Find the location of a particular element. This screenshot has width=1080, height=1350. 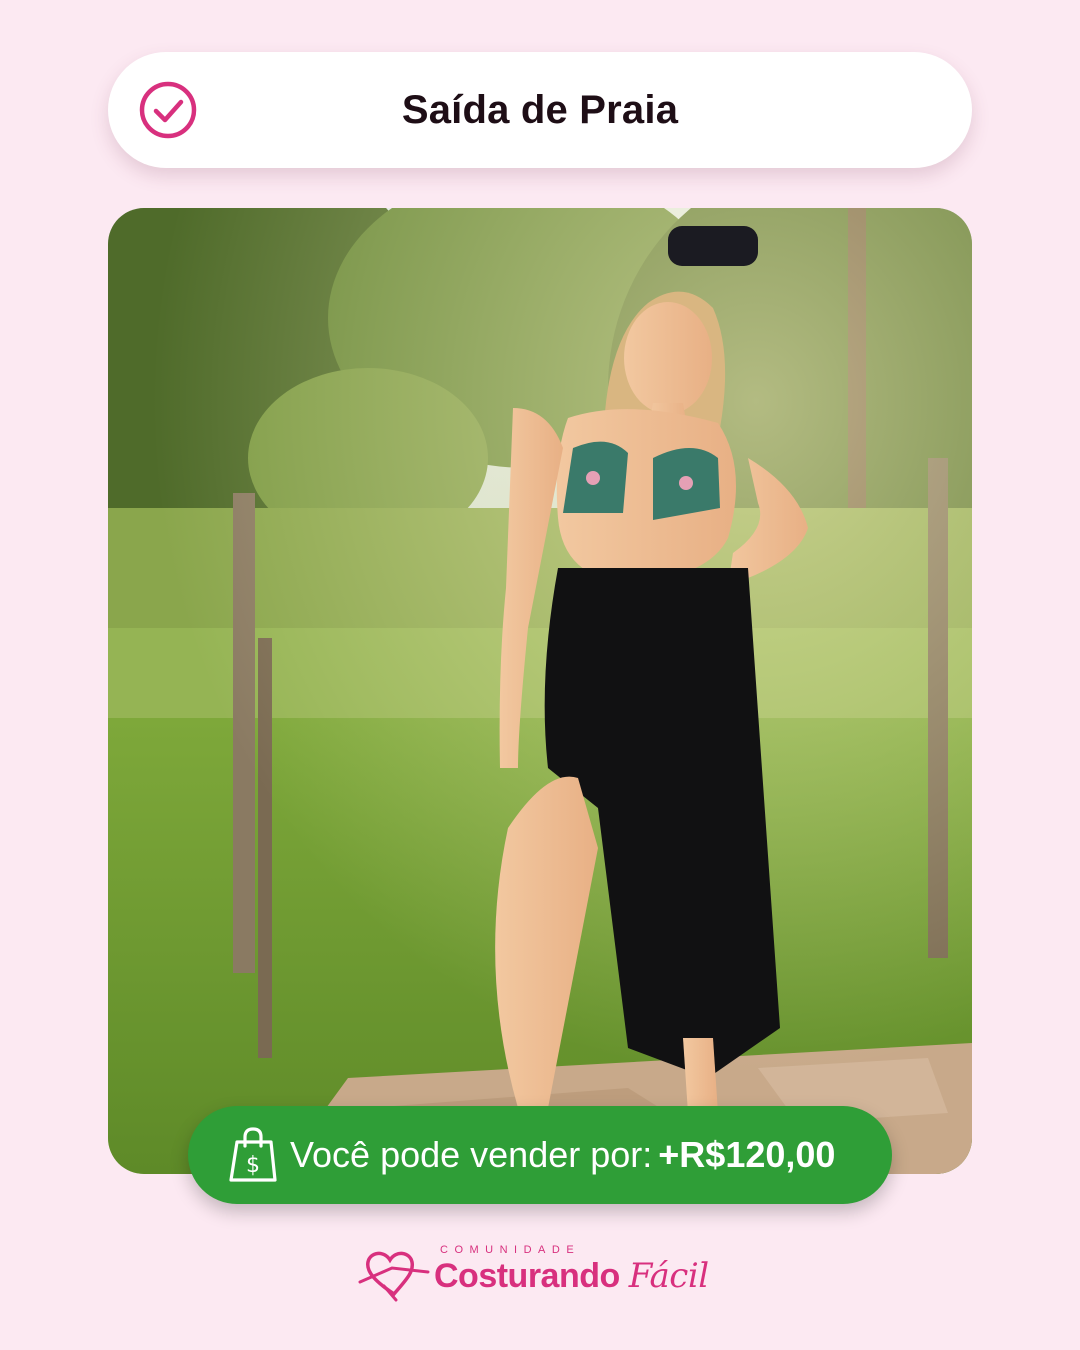

title-card: Saída de Praia is located at coordinates (540, 110).